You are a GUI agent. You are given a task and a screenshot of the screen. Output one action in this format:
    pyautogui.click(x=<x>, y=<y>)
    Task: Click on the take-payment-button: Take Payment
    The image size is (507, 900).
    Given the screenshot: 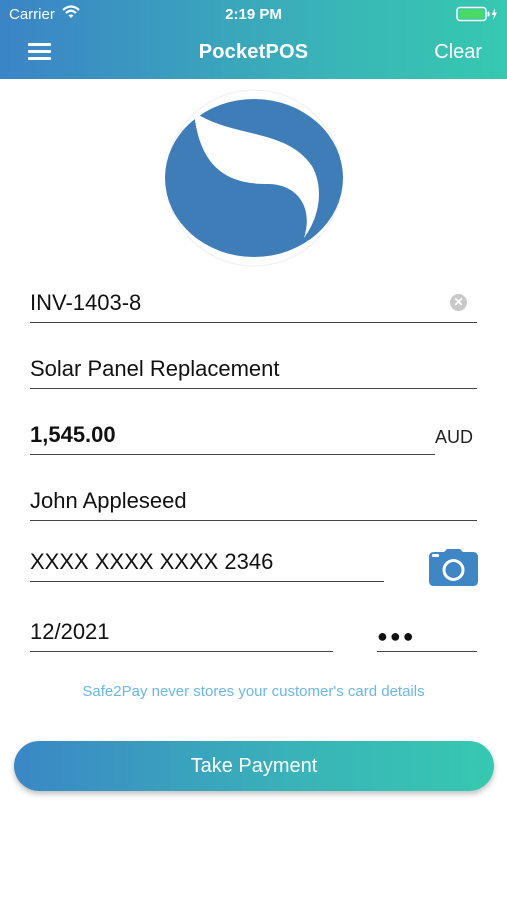 What is the action you would take?
    pyautogui.click(x=254, y=766)
    